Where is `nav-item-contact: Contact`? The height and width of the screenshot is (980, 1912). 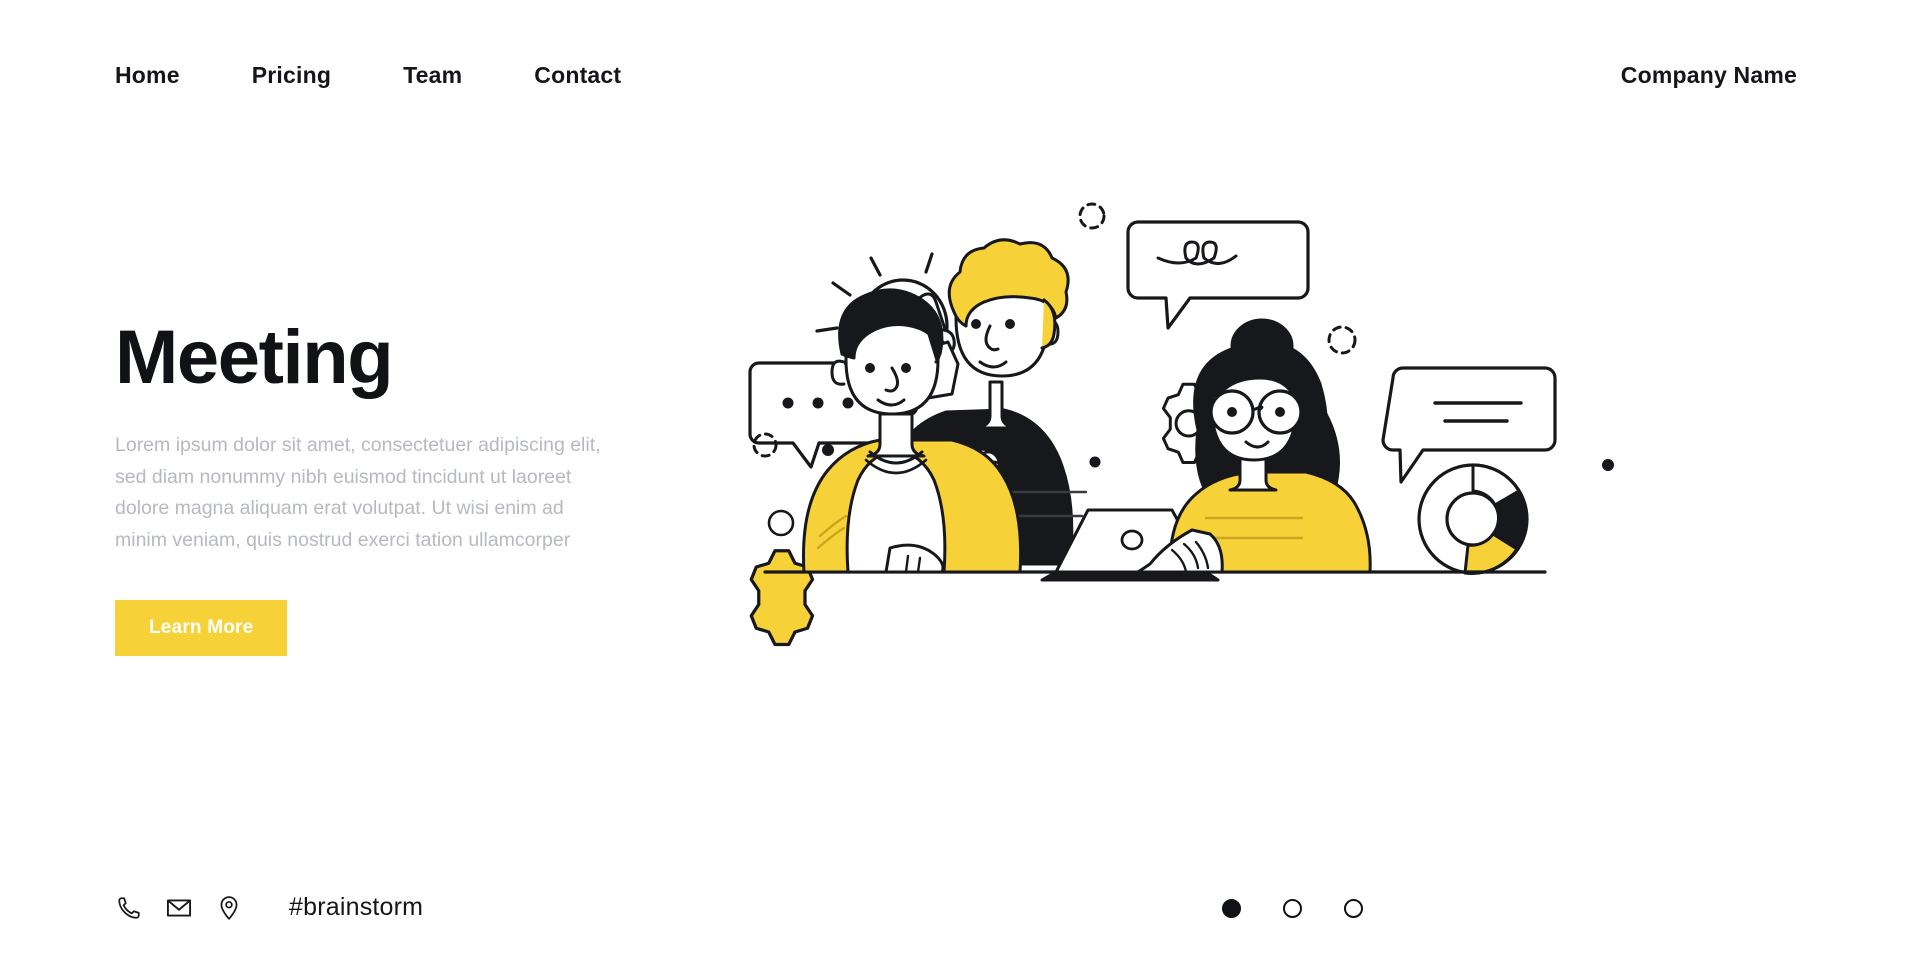 nav-item-contact: Contact is located at coordinates (577, 75).